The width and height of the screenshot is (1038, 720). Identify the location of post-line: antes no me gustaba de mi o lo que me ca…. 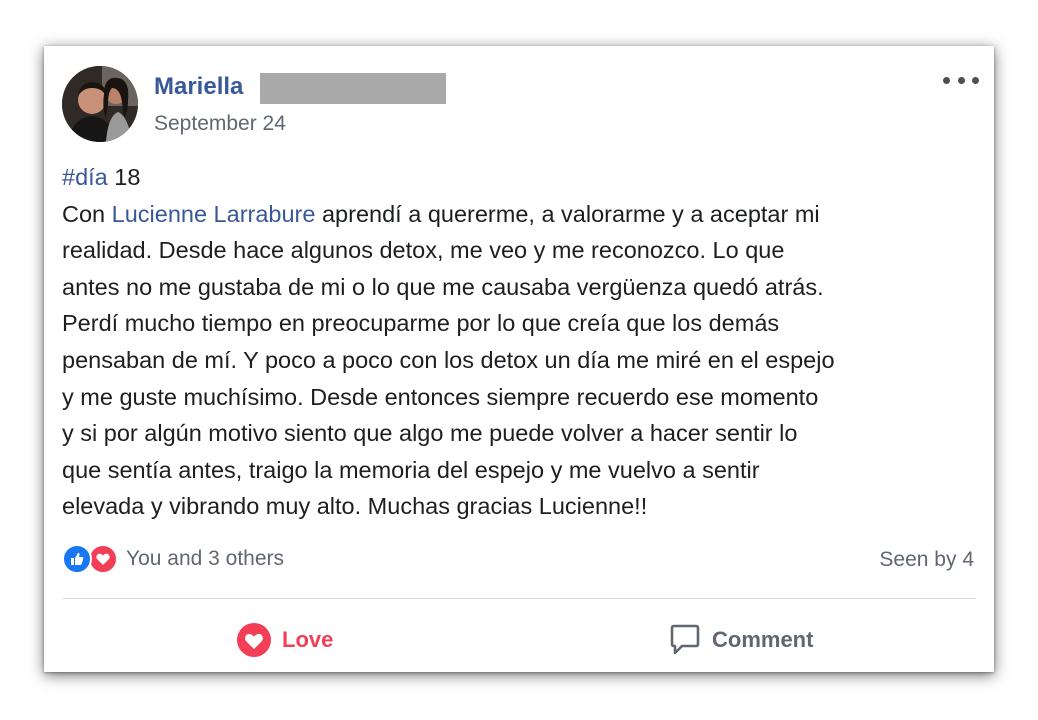
(443, 286).